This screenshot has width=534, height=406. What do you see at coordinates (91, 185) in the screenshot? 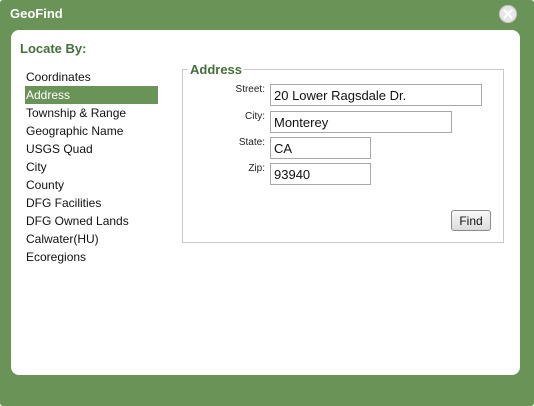
I see `method-item-county: County` at bounding box center [91, 185].